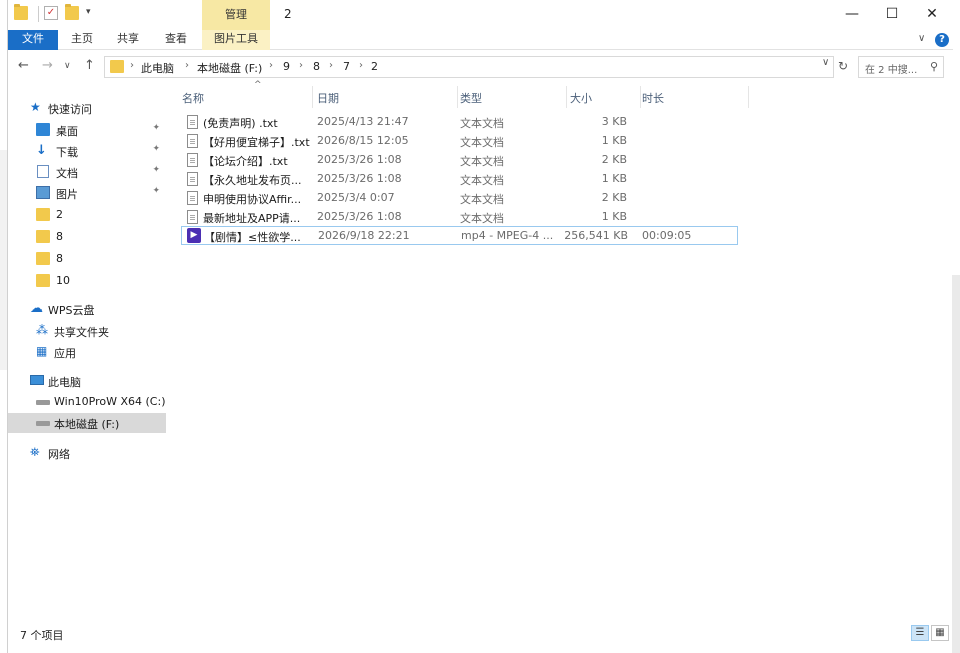 This screenshot has width=960, height=653. Describe the element at coordinates (43, 129) in the screenshot. I see `desktop-icon` at that location.